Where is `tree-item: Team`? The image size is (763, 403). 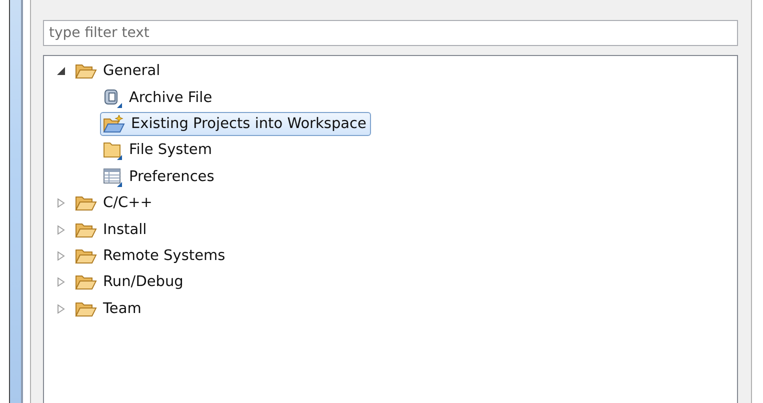
tree-item: Team is located at coordinates (109, 309).